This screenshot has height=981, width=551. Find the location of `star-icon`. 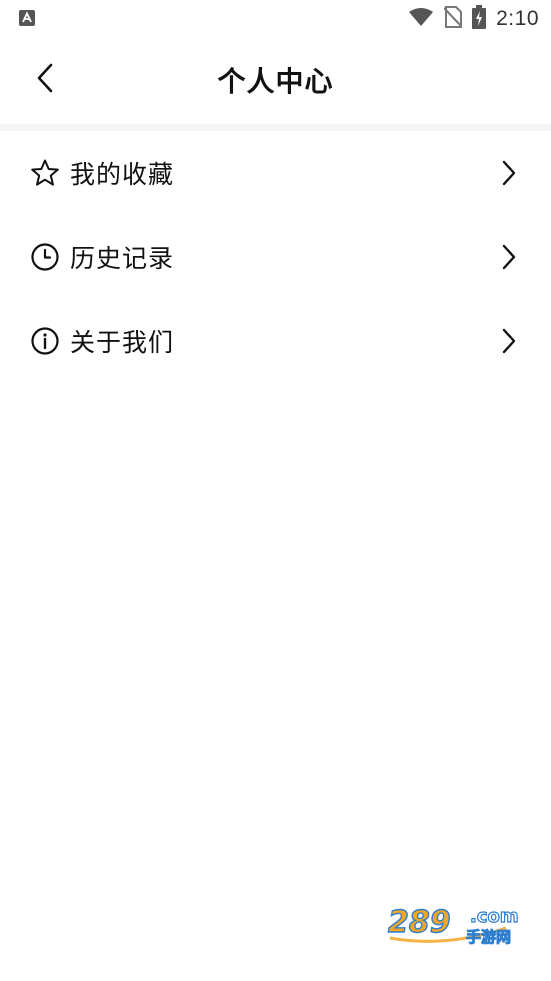

star-icon is located at coordinates (45, 173).